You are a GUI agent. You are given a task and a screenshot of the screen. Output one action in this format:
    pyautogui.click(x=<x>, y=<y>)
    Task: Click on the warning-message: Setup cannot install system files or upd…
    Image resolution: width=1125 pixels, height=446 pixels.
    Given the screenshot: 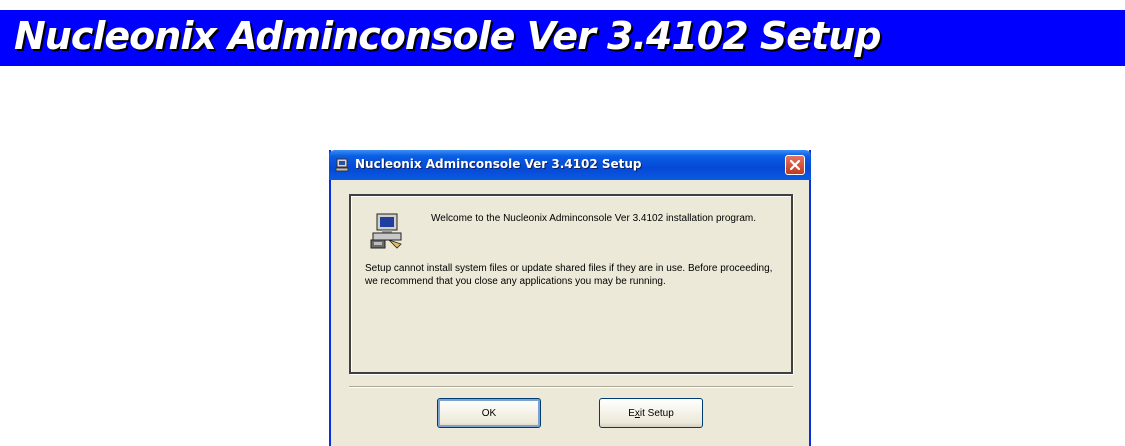 What is the action you would take?
    pyautogui.click(x=569, y=275)
    